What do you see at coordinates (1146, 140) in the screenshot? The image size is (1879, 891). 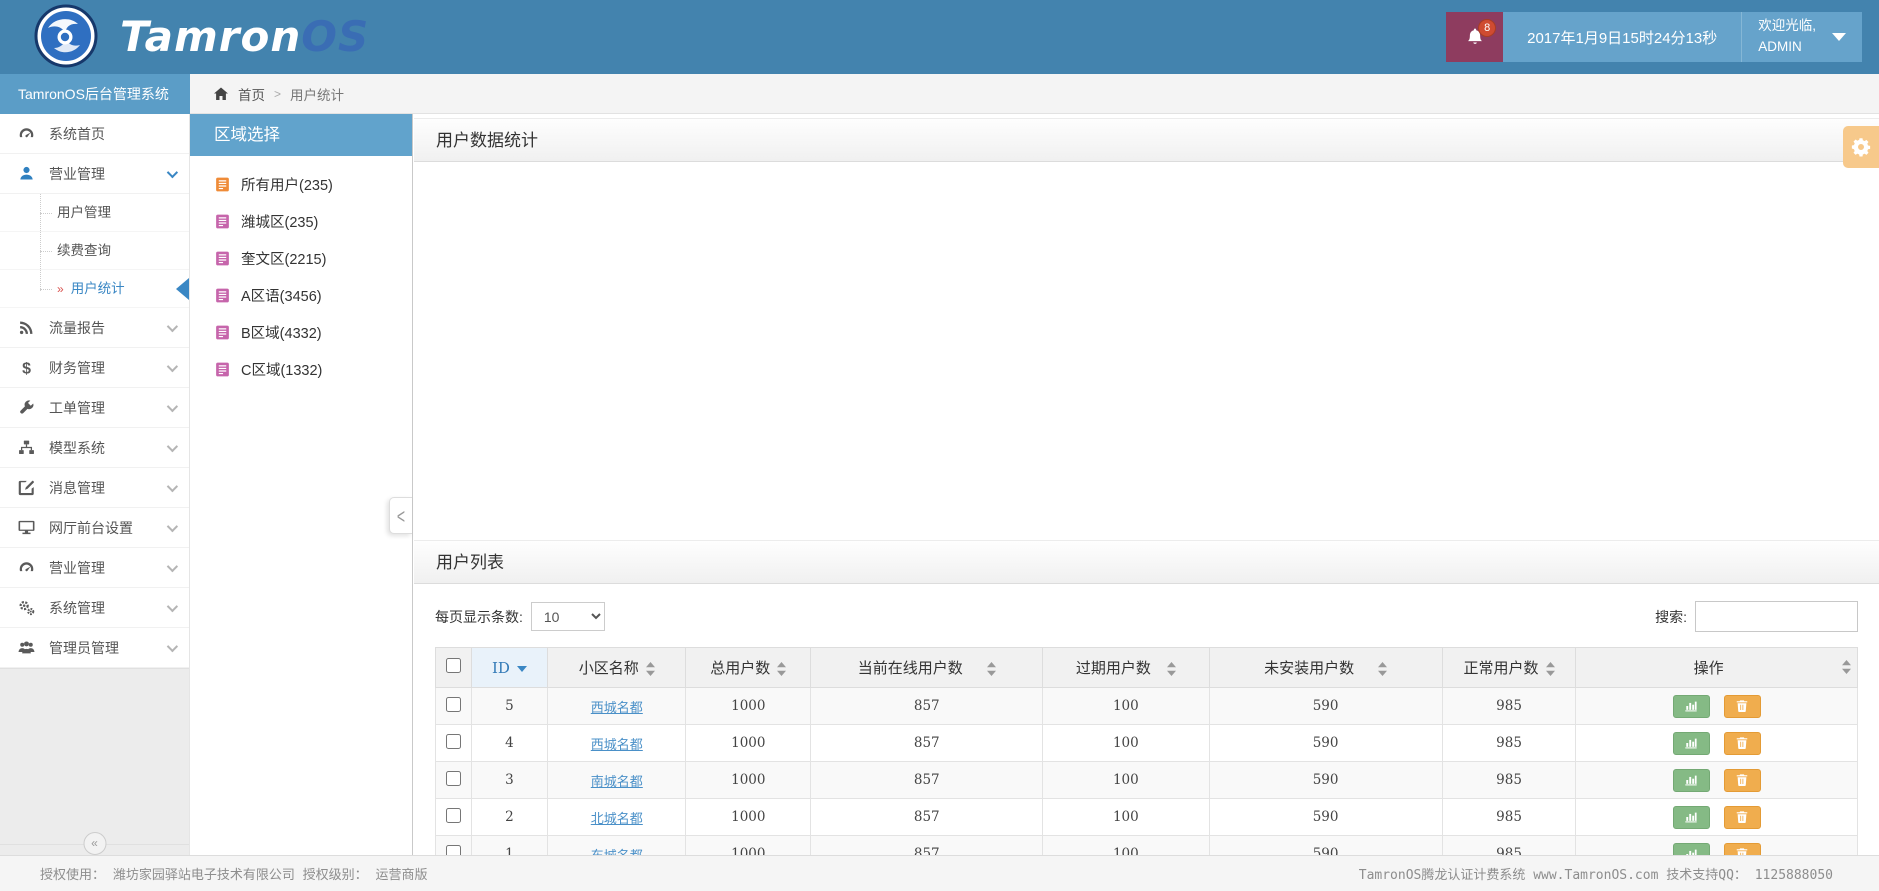 I see `stats-panel-title: 用户数据统计` at bounding box center [1146, 140].